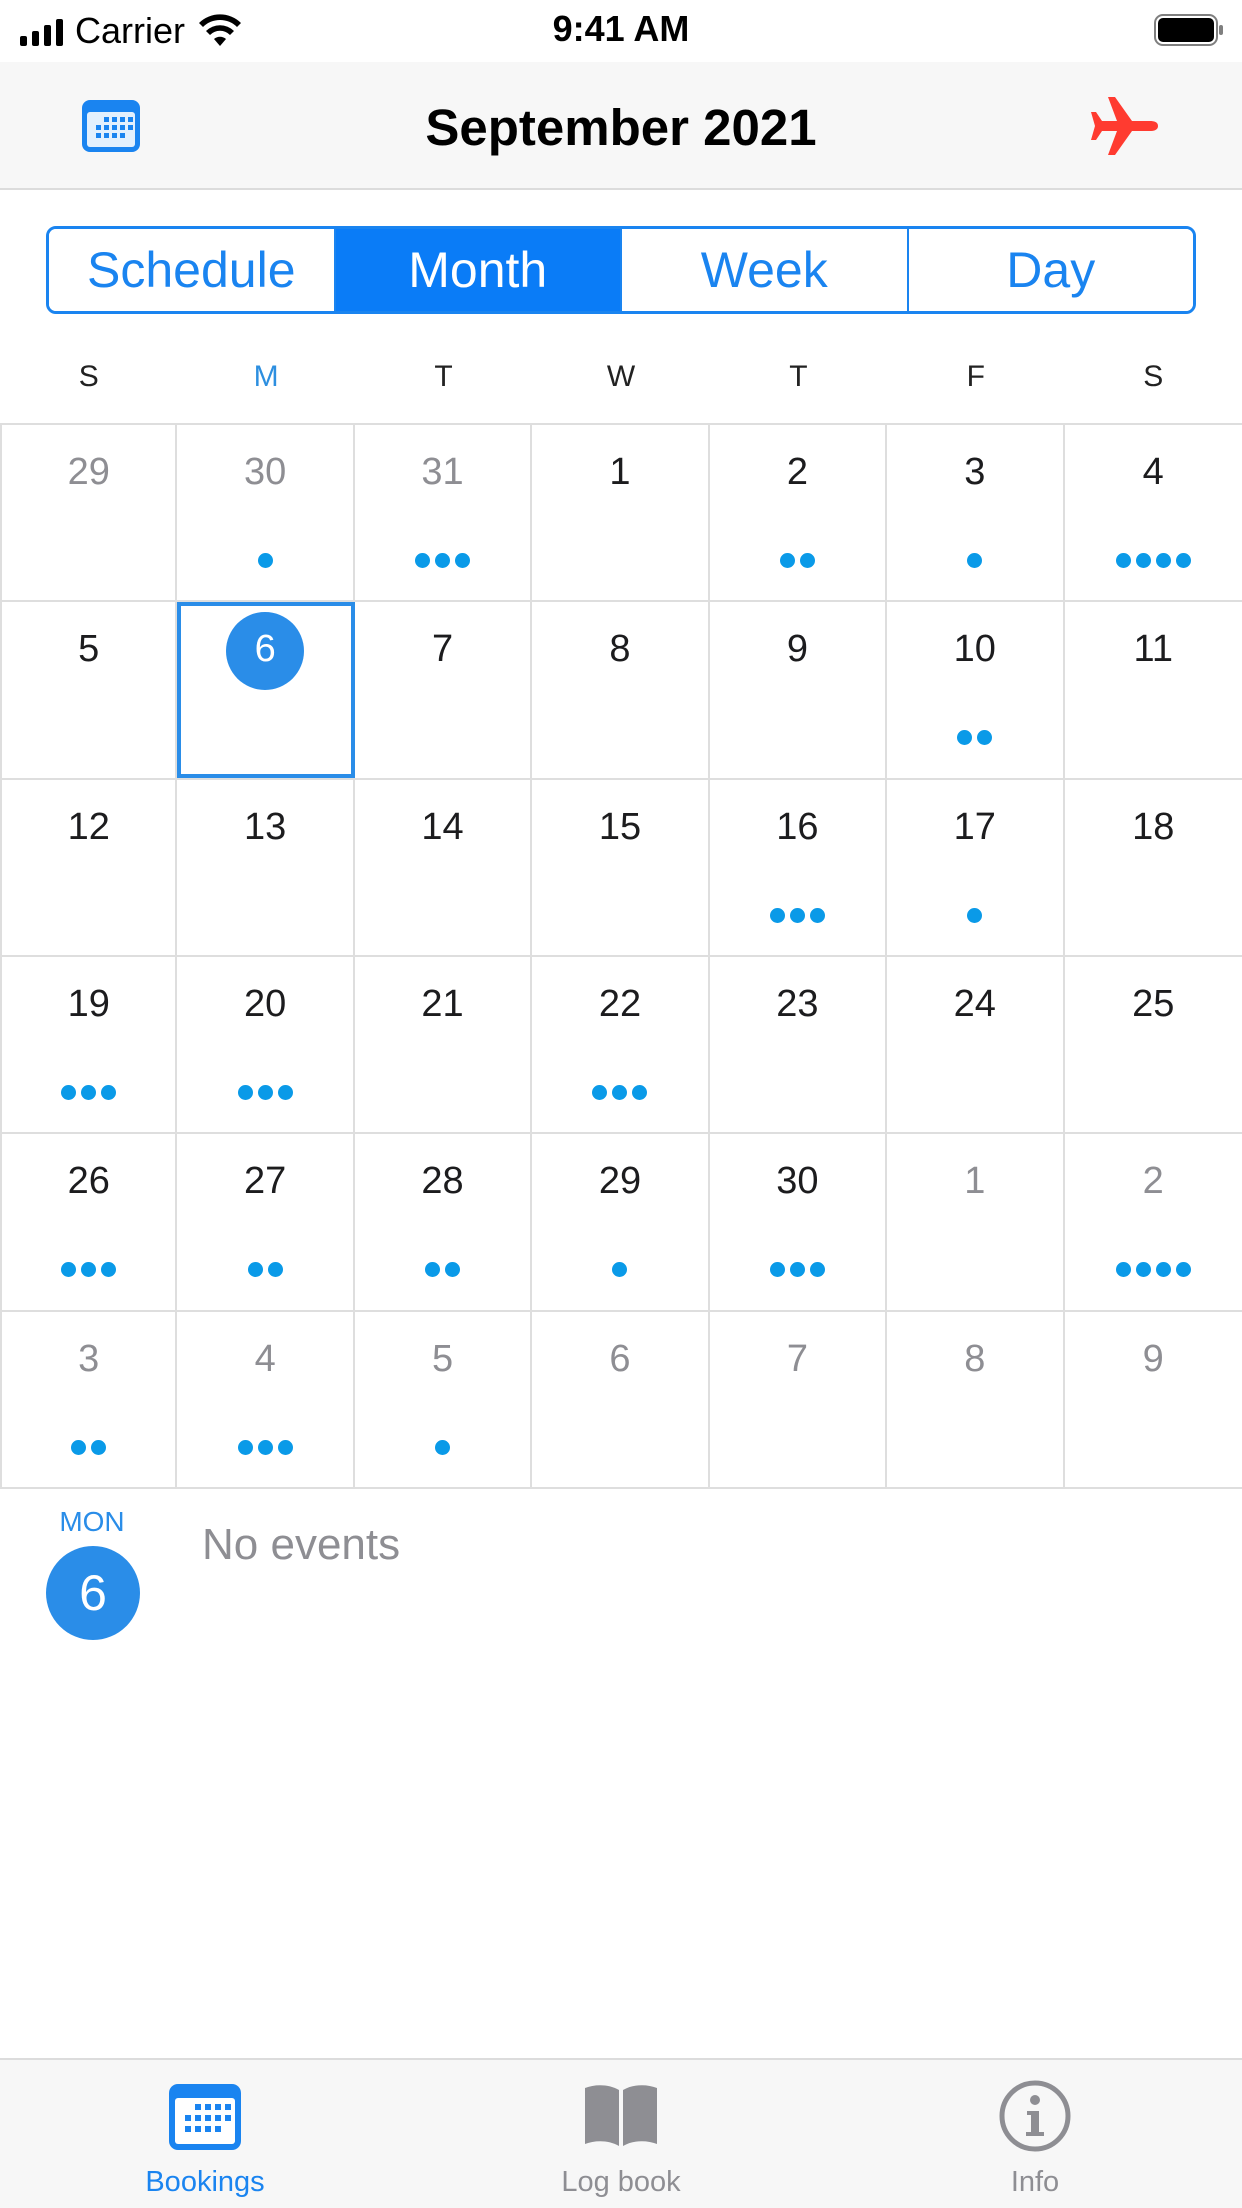  Describe the element at coordinates (89, 1222) in the screenshot. I see `calendar-day: 26` at that location.